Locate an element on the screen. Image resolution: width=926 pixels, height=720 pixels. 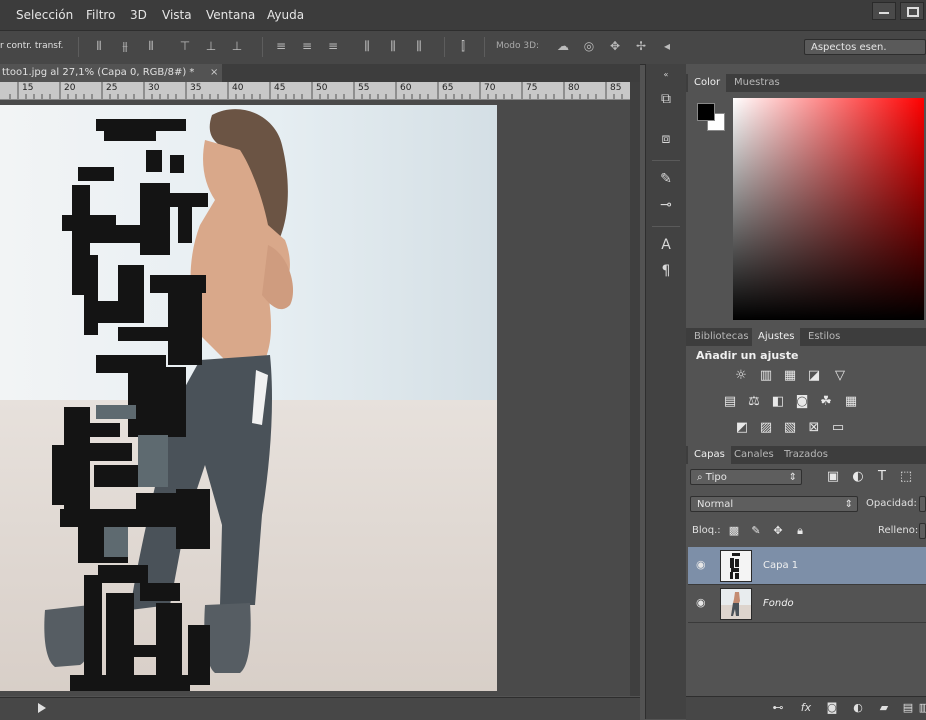
opacity-field is located at coordinates (922, 504).